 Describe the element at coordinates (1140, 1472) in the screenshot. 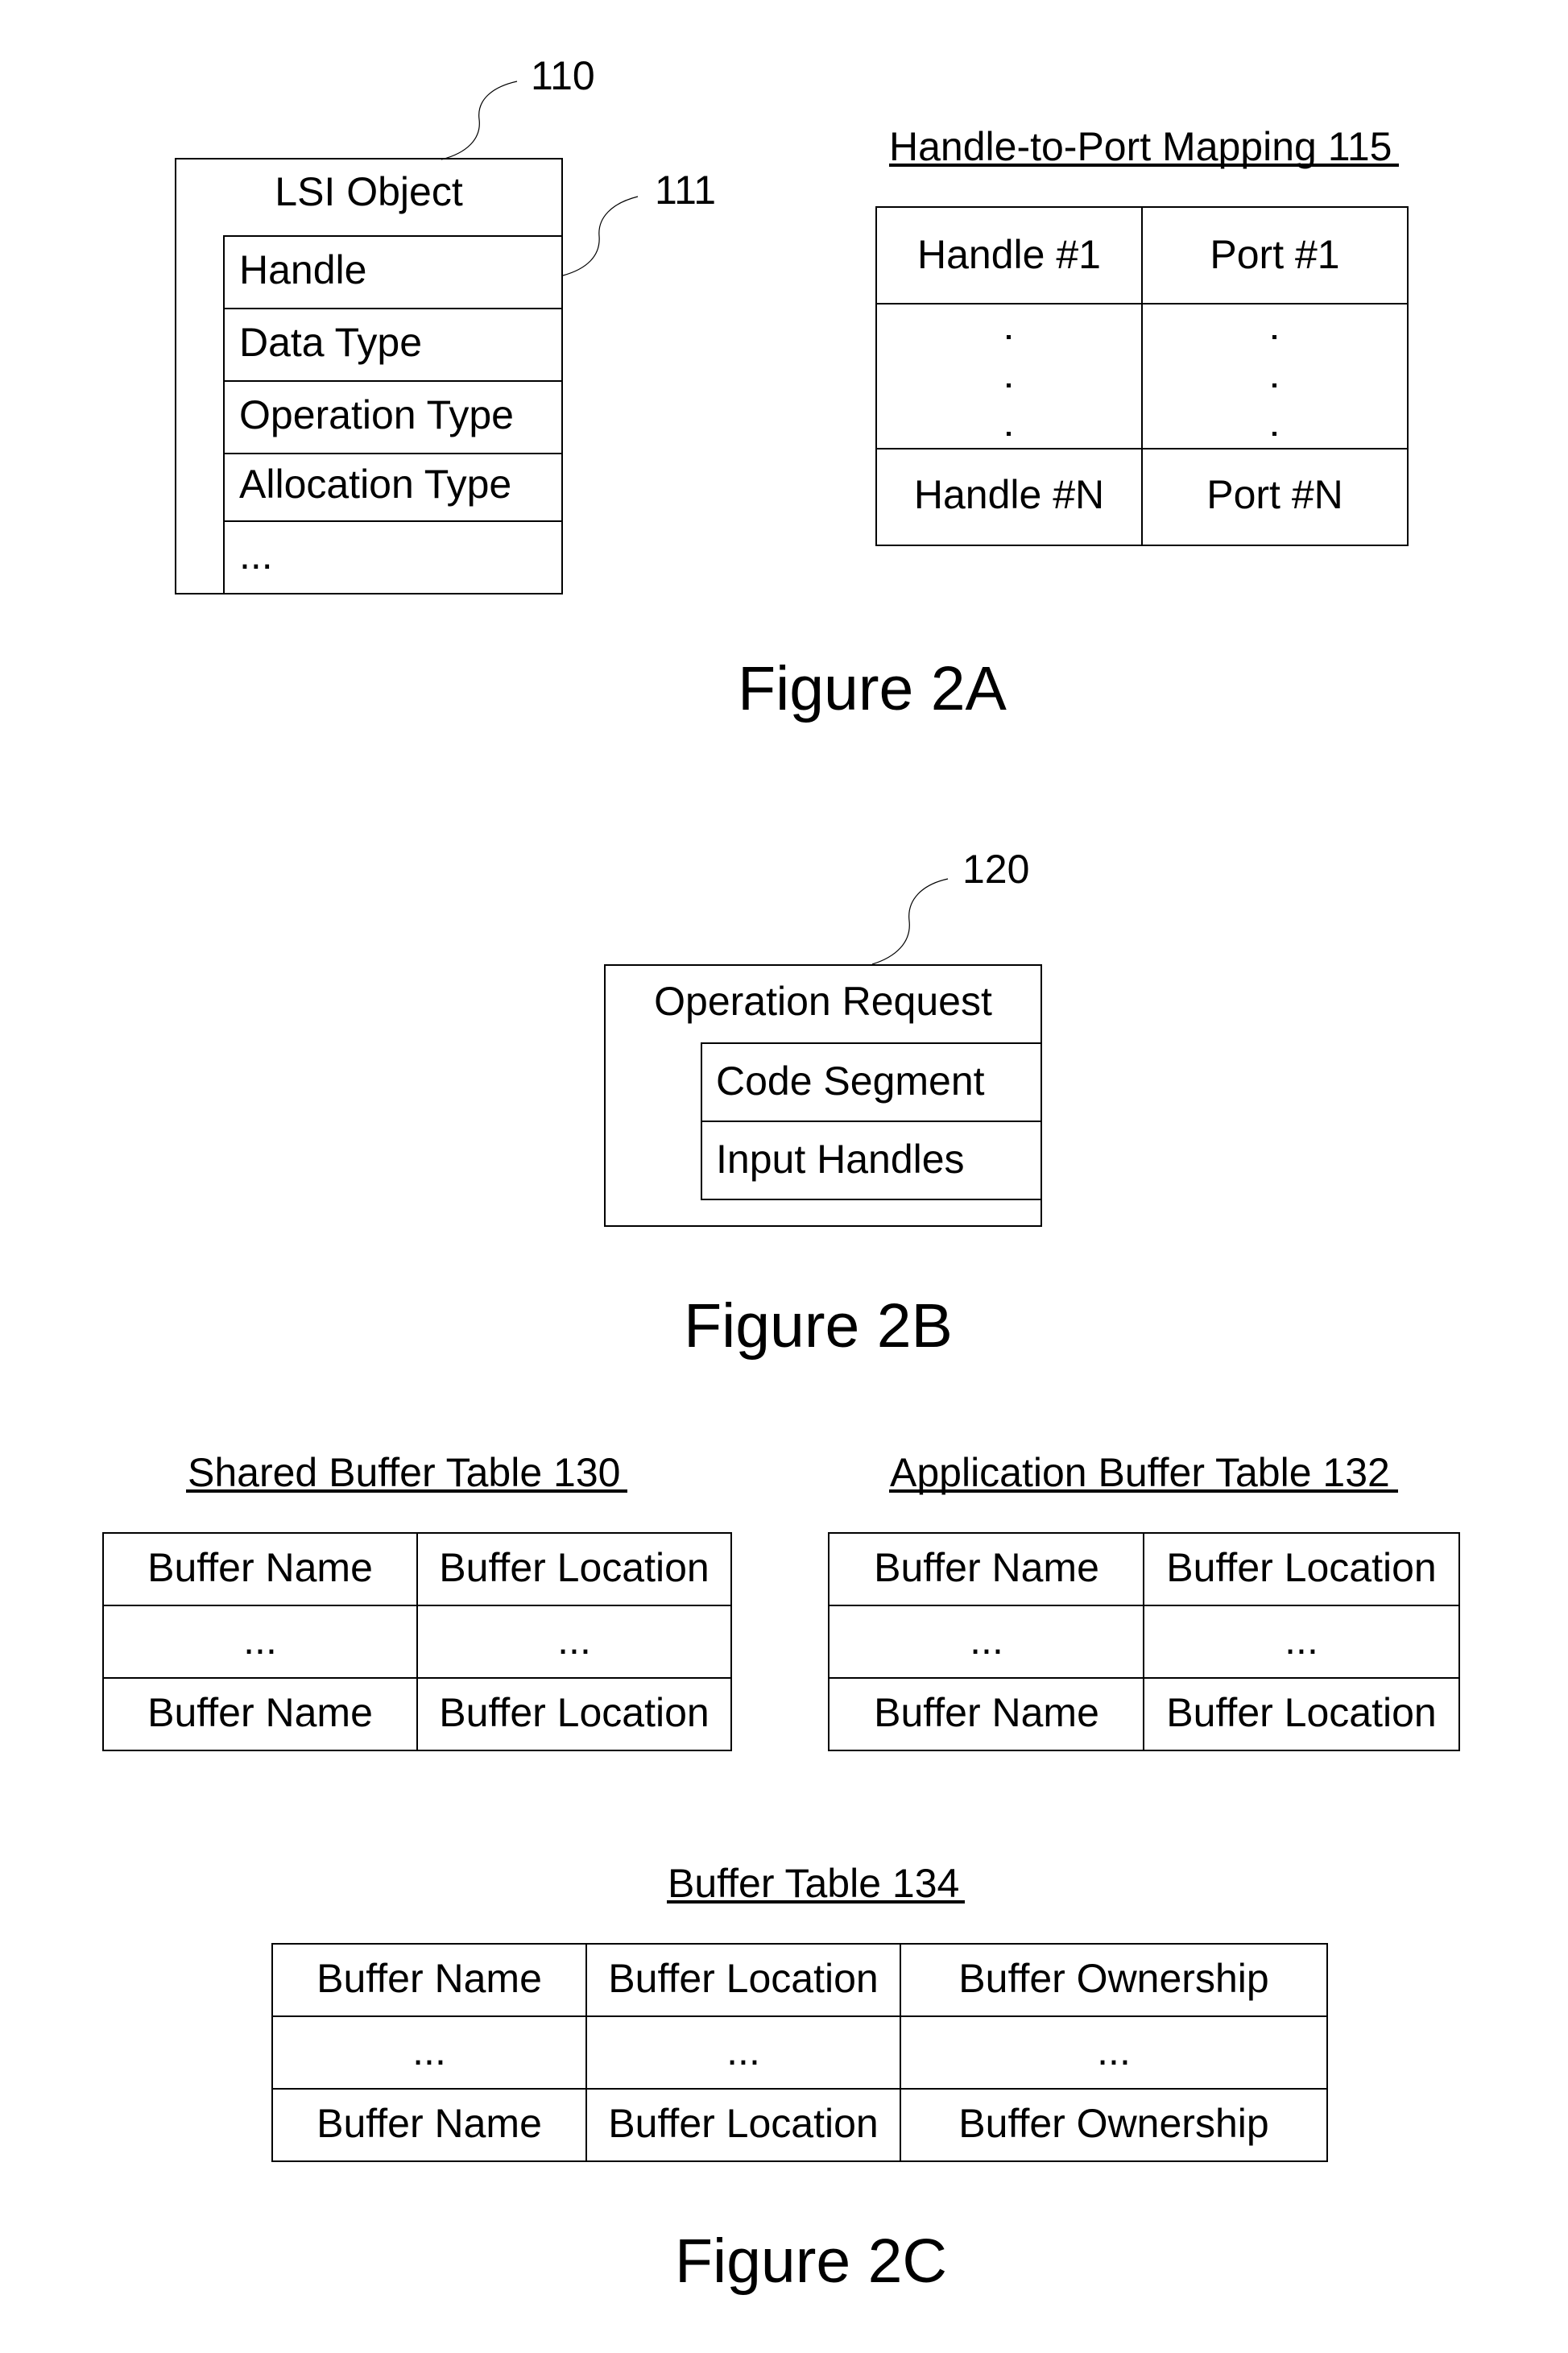

I see `application-buffer-table-title: Application Buffer Table 132` at that location.